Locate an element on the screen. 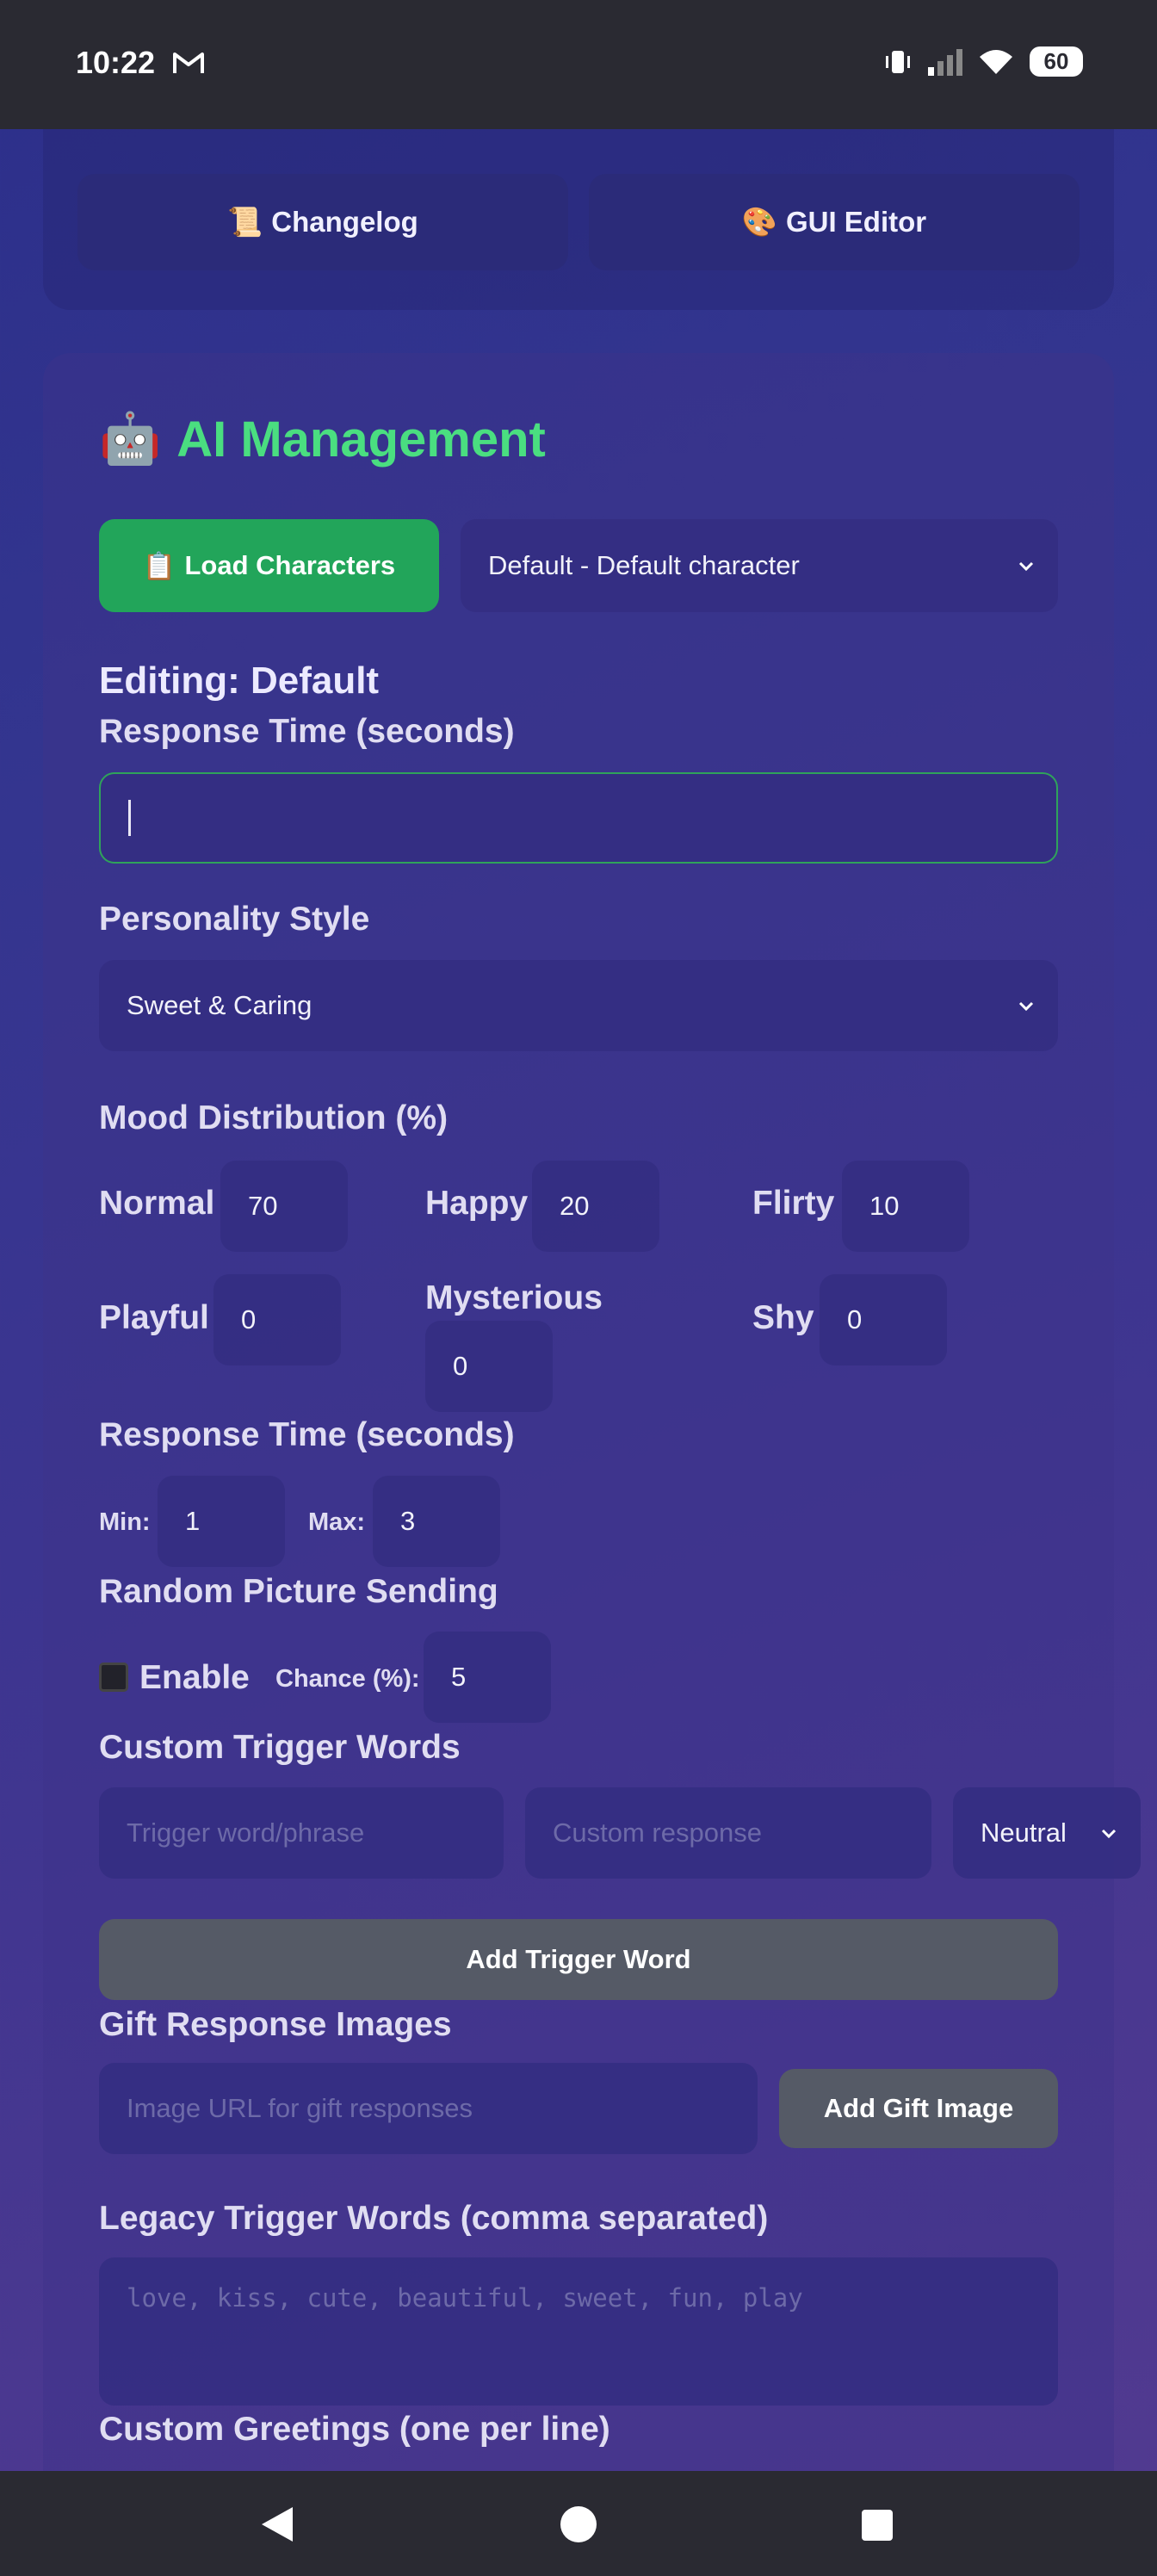  chance-input: 5 is located at coordinates (488, 1678).